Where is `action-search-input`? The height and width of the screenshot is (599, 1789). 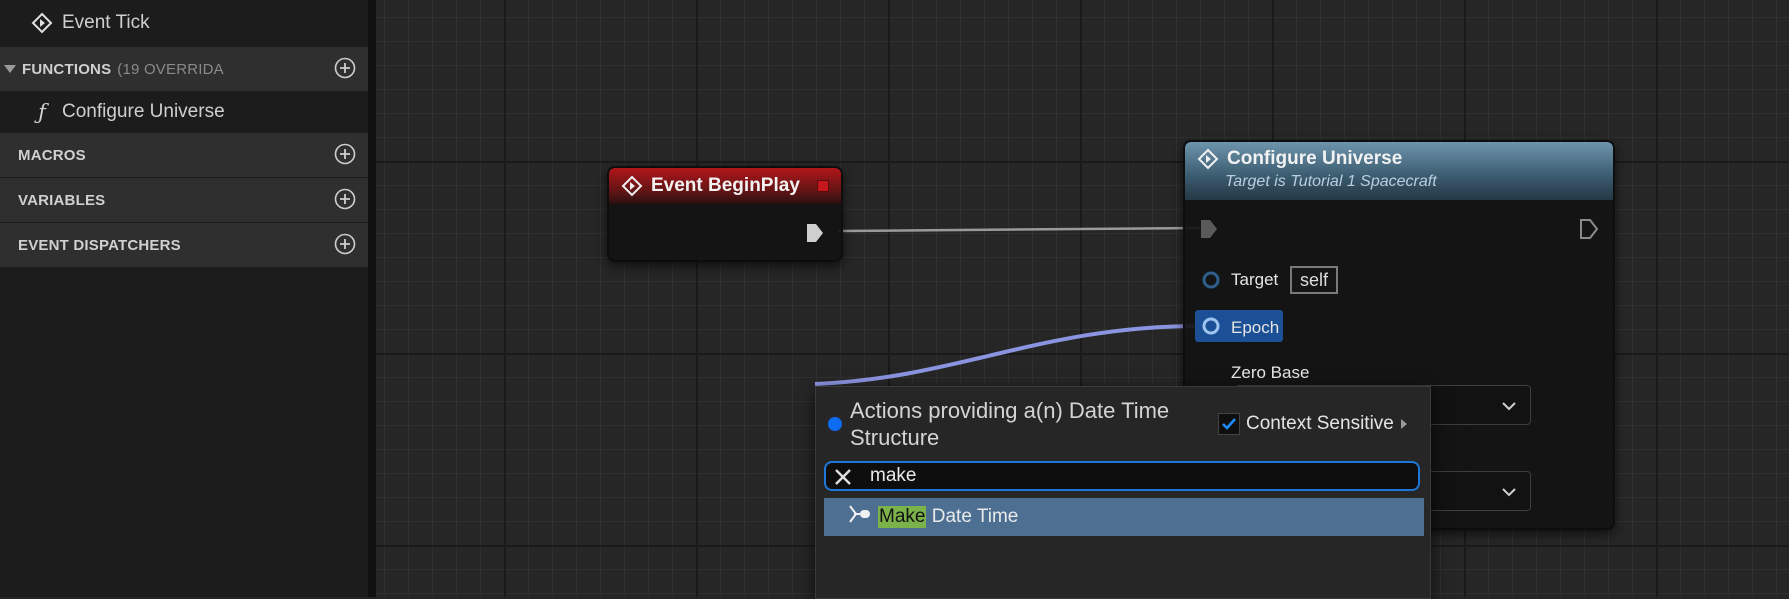 action-search-input is located at coordinates (1130, 476).